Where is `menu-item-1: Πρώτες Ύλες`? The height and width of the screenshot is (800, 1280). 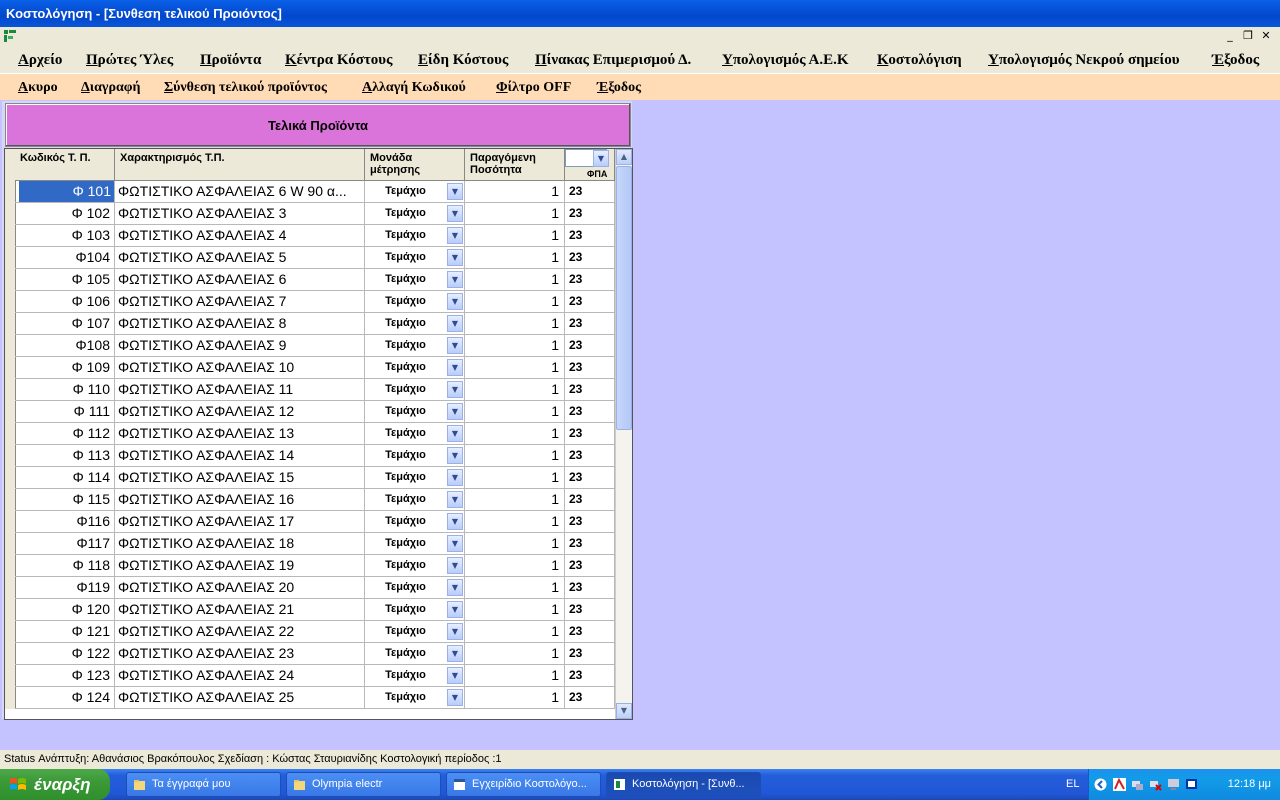 menu-item-1: Πρώτες Ύλες is located at coordinates (129, 60).